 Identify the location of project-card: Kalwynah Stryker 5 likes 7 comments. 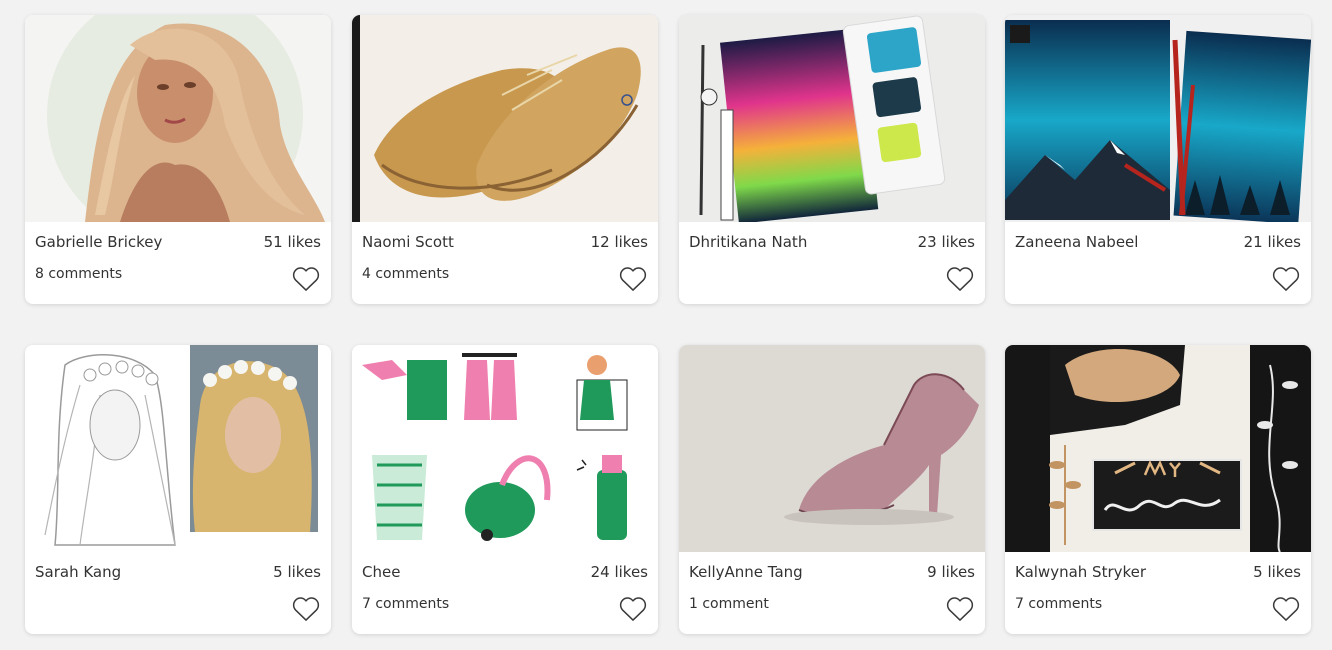
(1158, 489).